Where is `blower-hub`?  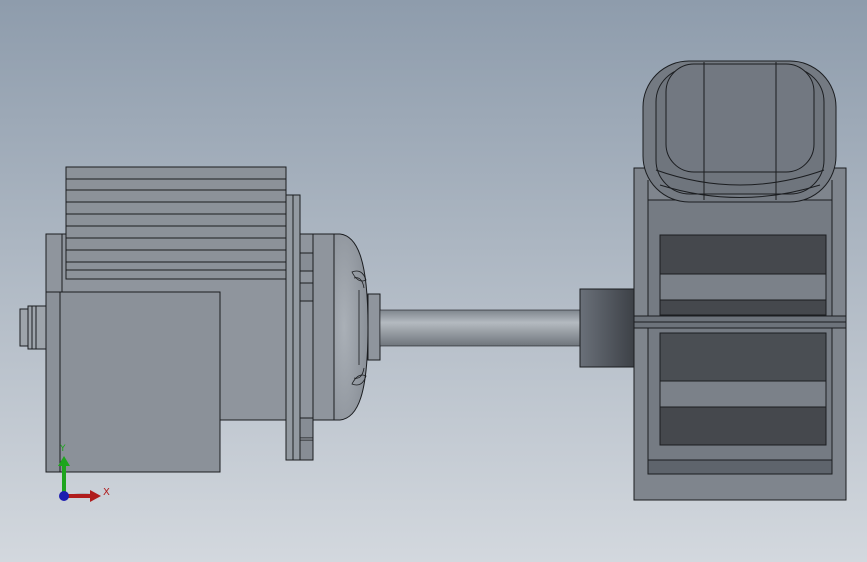
blower-hub is located at coordinates (607, 328).